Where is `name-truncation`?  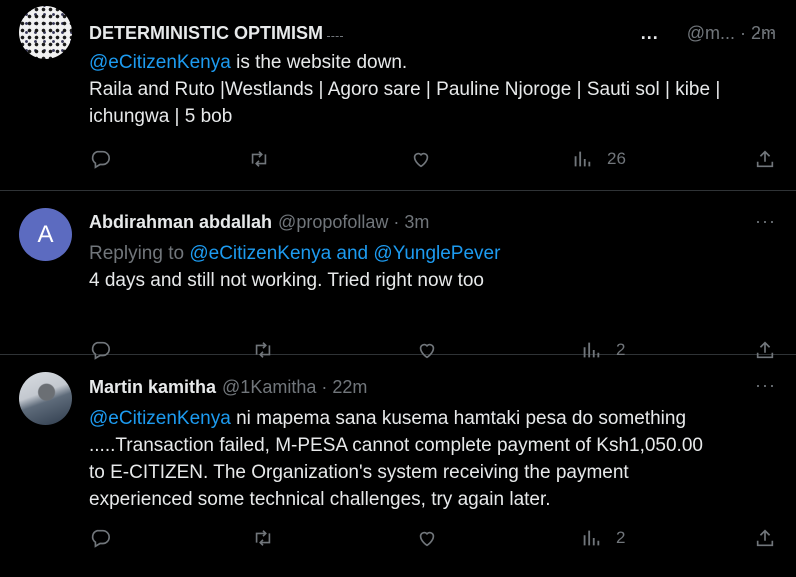
name-truncation is located at coordinates (335, 36).